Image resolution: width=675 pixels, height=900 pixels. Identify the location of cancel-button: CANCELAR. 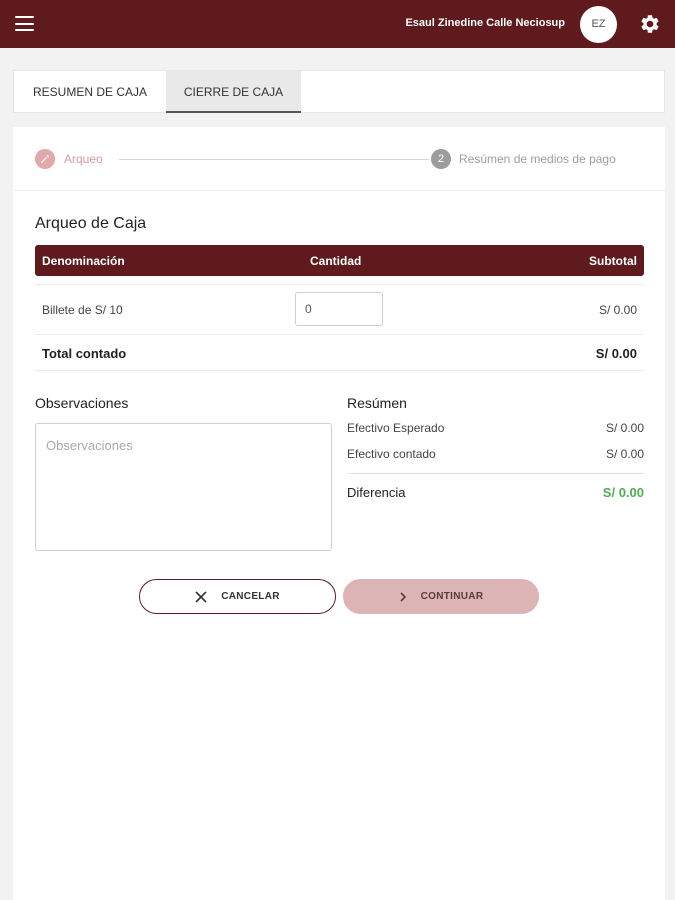
(237, 596).